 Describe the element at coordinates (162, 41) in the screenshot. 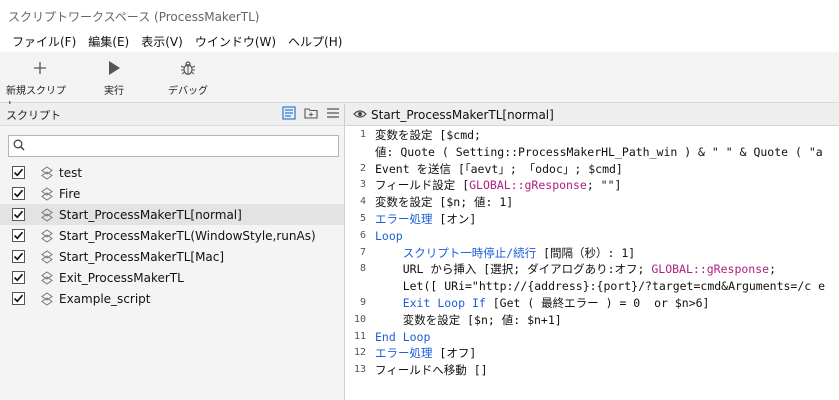

I see `menu-view: 表示(V)` at that location.